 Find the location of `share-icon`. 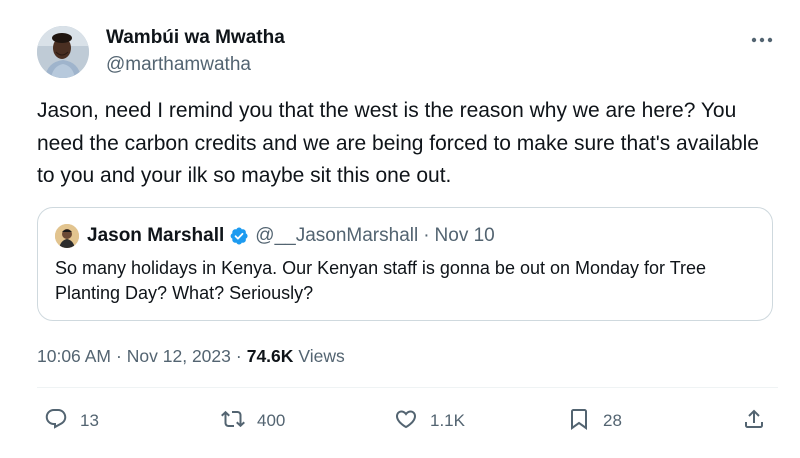

share-icon is located at coordinates (754, 421).